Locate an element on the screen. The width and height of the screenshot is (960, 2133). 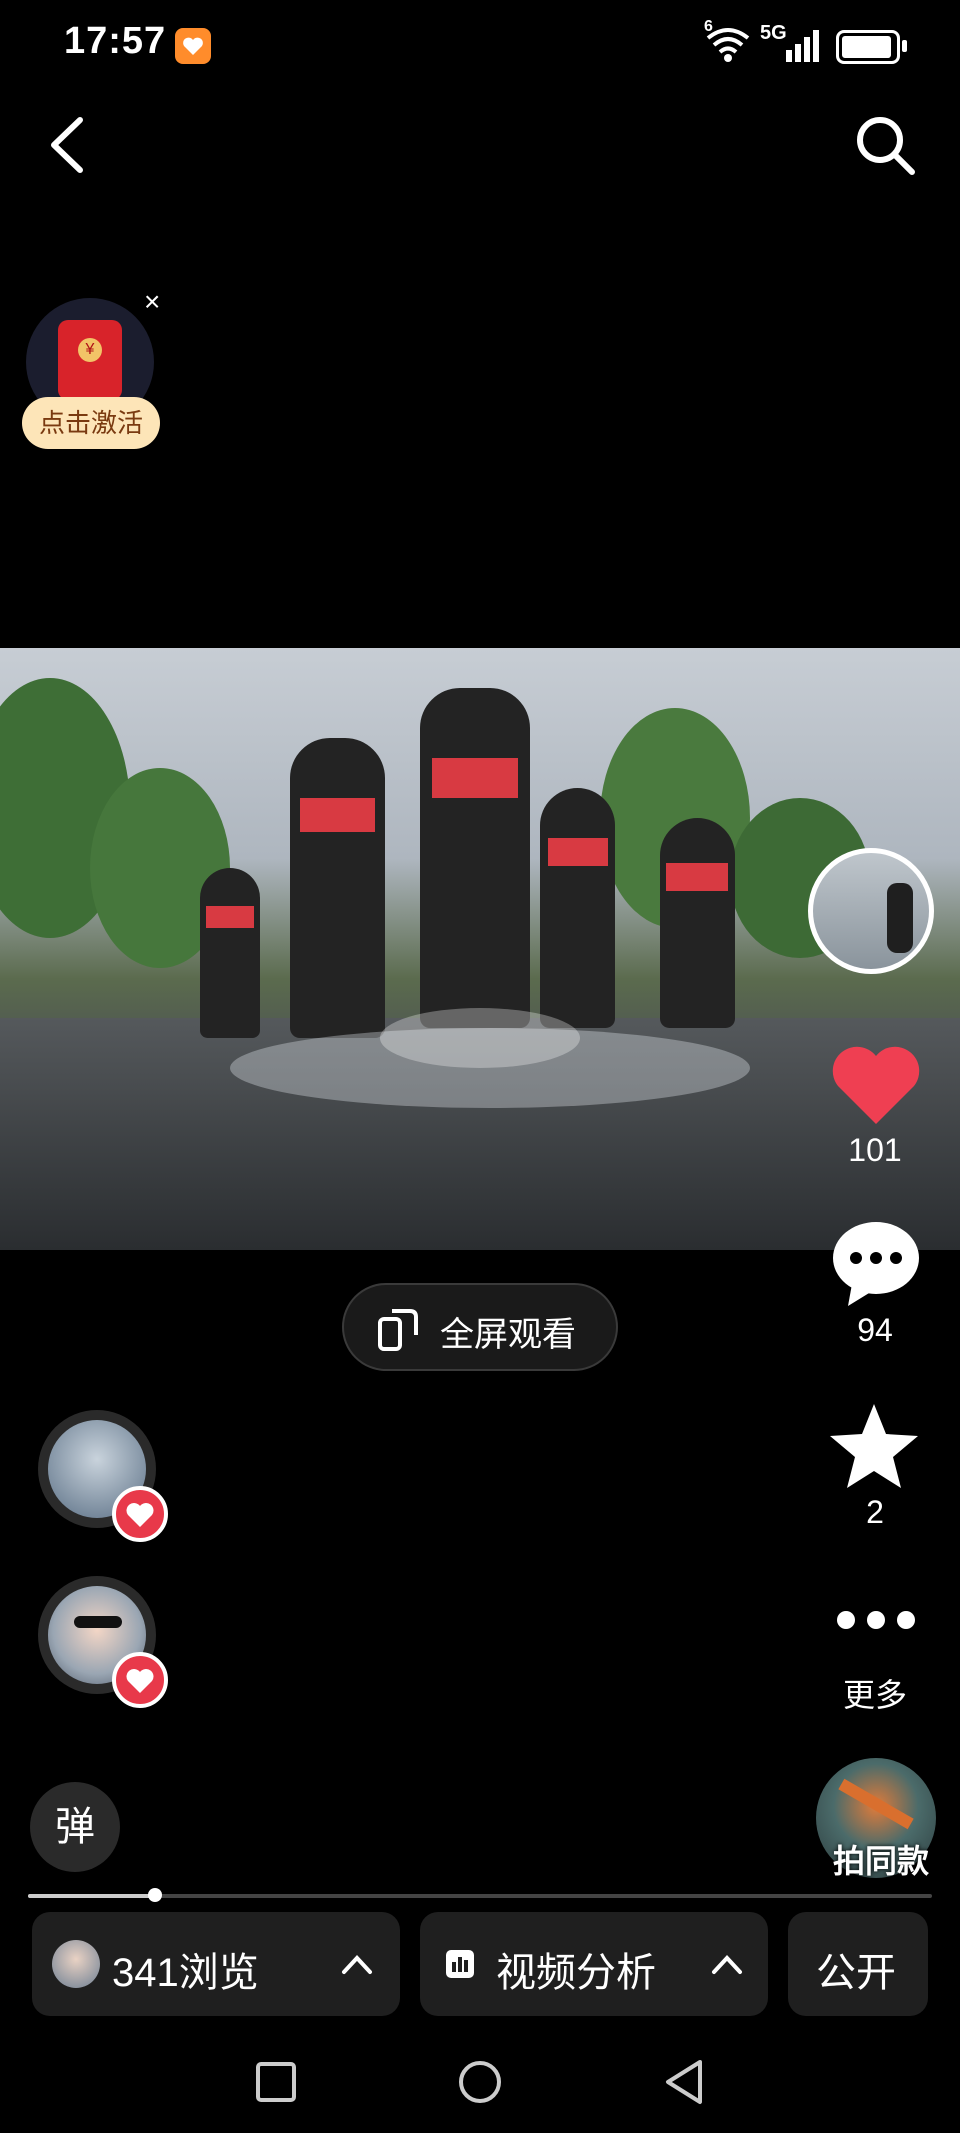
like-button is located at coordinates (876, 1088).